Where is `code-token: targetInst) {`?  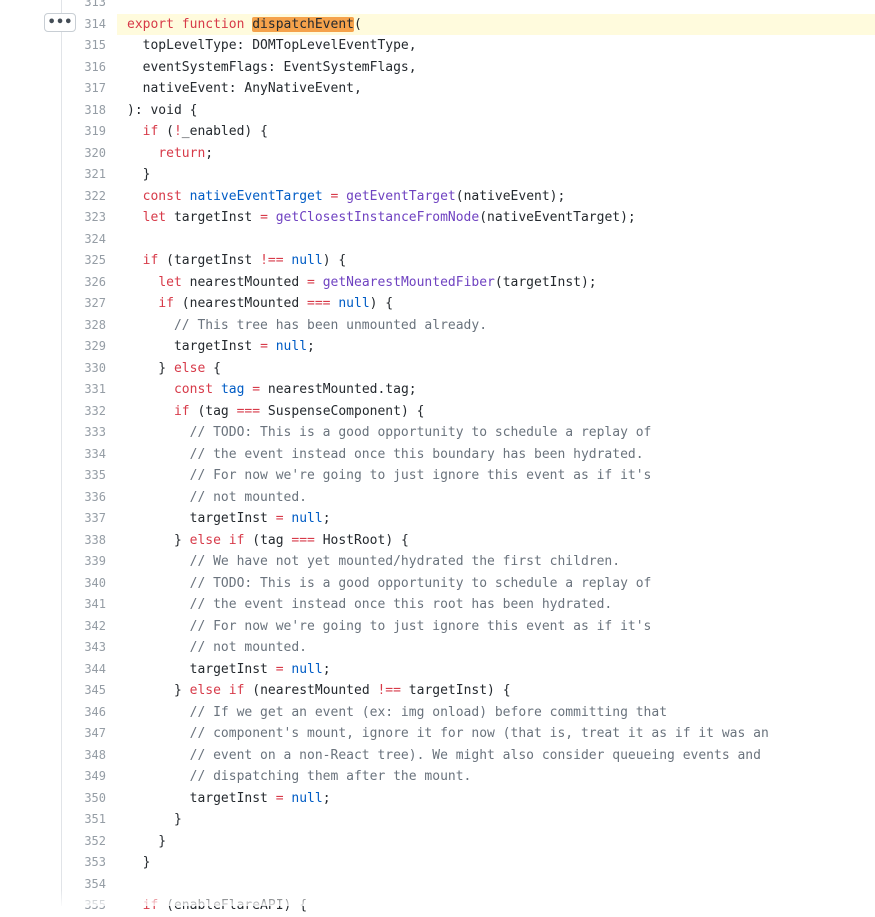 code-token: targetInst) { is located at coordinates (455, 690).